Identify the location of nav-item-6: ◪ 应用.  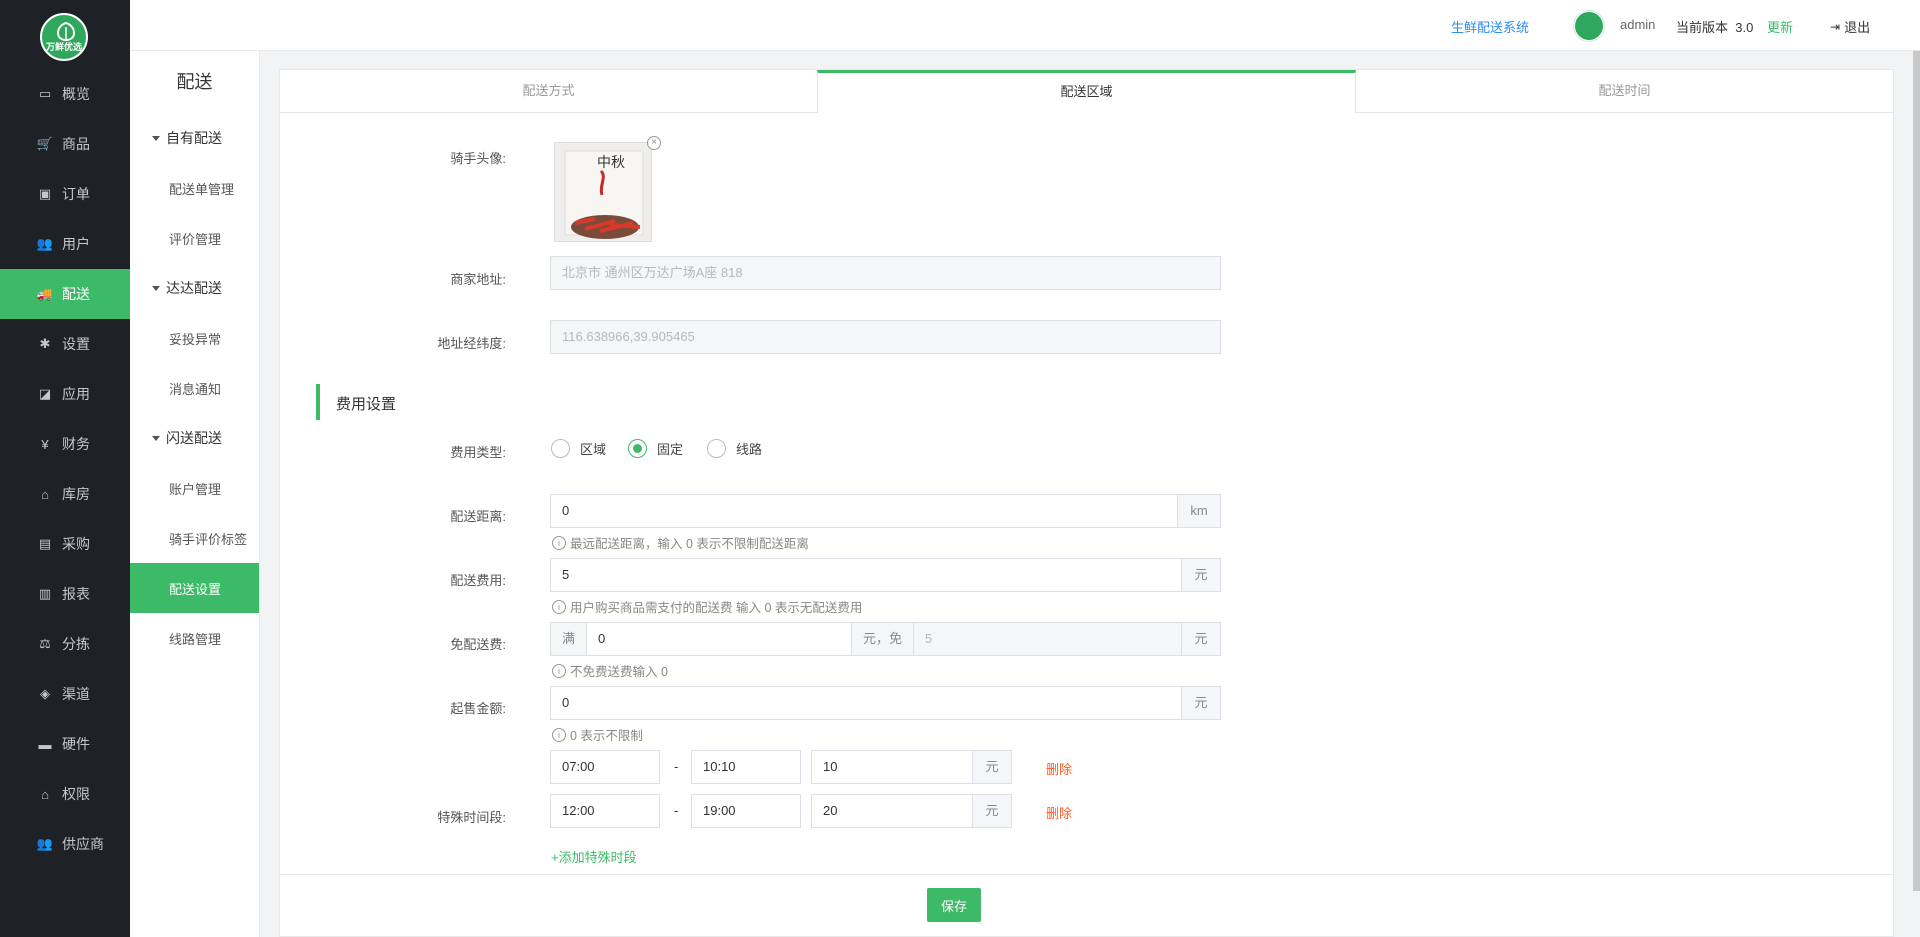
(65, 394).